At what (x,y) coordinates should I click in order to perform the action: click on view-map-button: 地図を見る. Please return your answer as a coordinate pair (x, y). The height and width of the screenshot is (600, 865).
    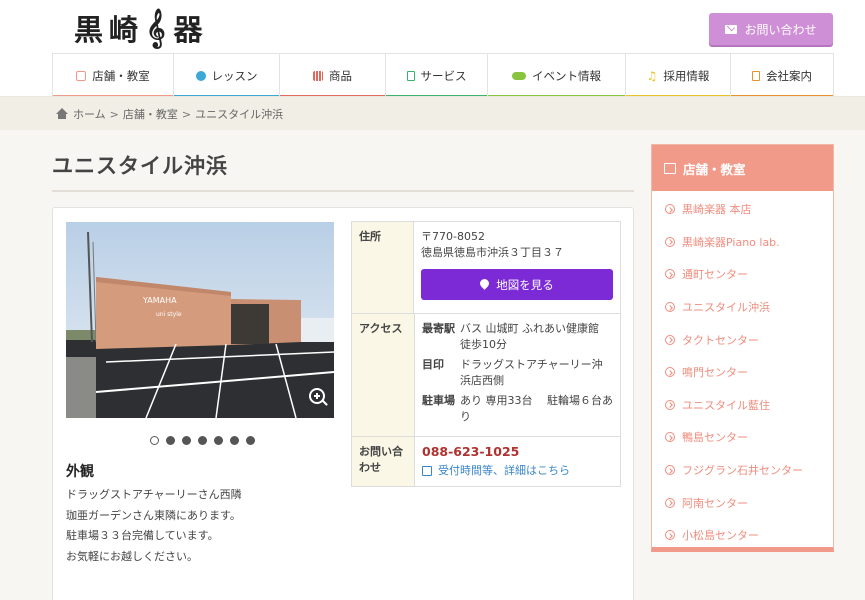
    Looking at the image, I should click on (517, 284).